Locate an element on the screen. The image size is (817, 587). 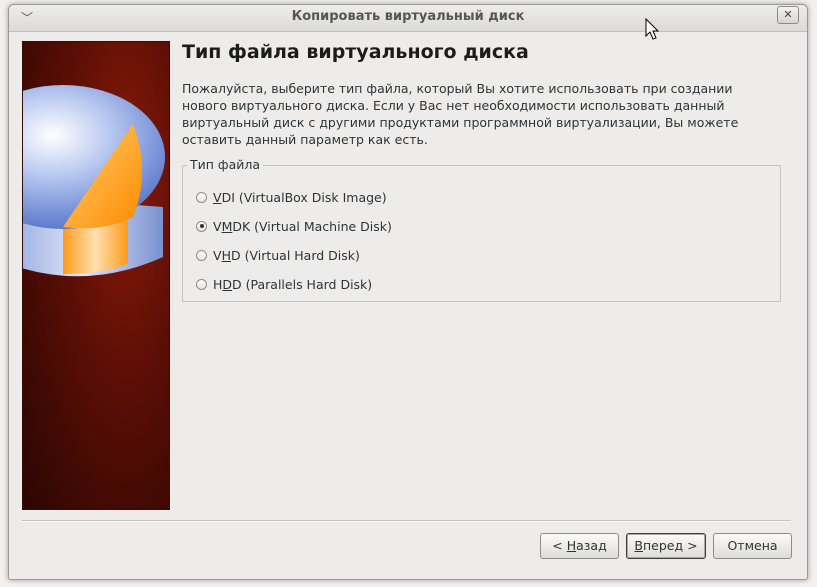
prefix-vhd: V is located at coordinates (217, 255).